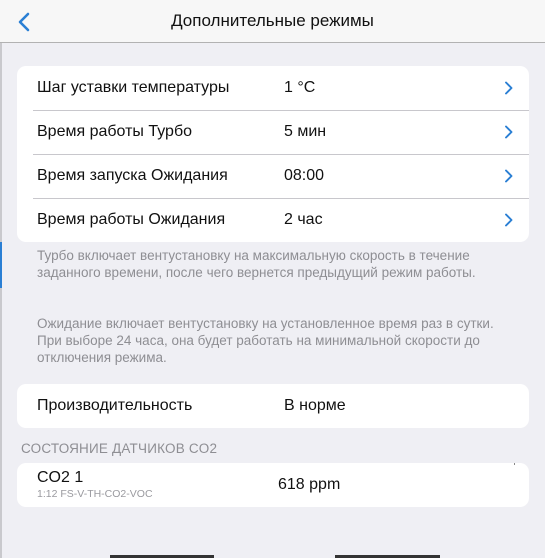  I want to click on setting-label: Время работы Турбо, so click(115, 131).